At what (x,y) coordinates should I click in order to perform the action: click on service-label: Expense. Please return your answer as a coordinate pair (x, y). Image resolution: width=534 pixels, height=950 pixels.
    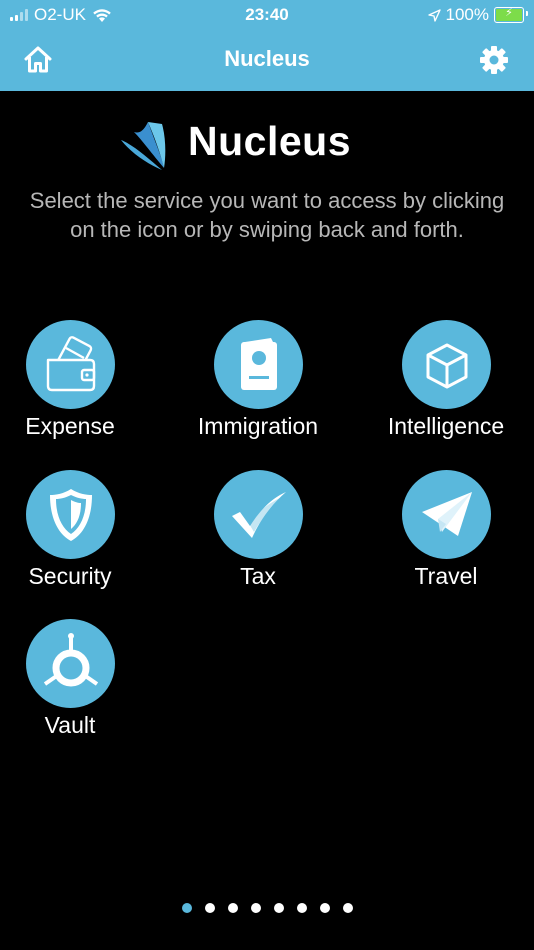
    Looking at the image, I should click on (70, 426).